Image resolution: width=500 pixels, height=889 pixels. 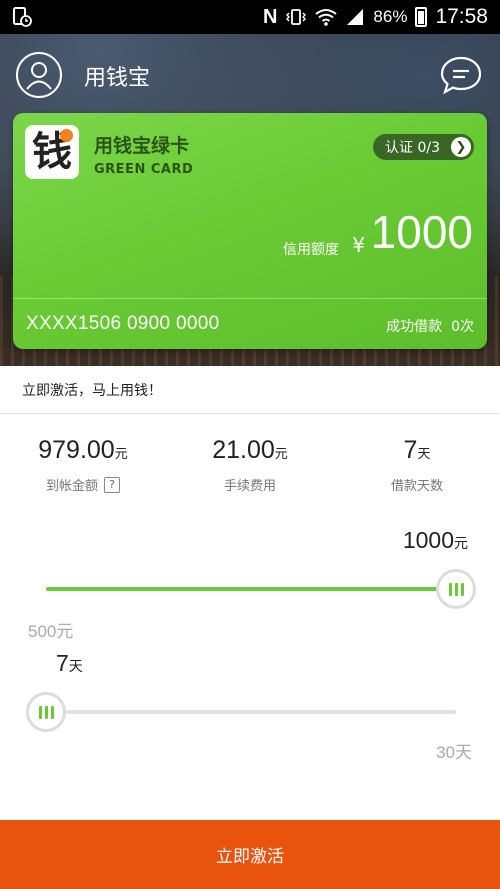 I want to click on logo-dot, so click(x=66, y=135).